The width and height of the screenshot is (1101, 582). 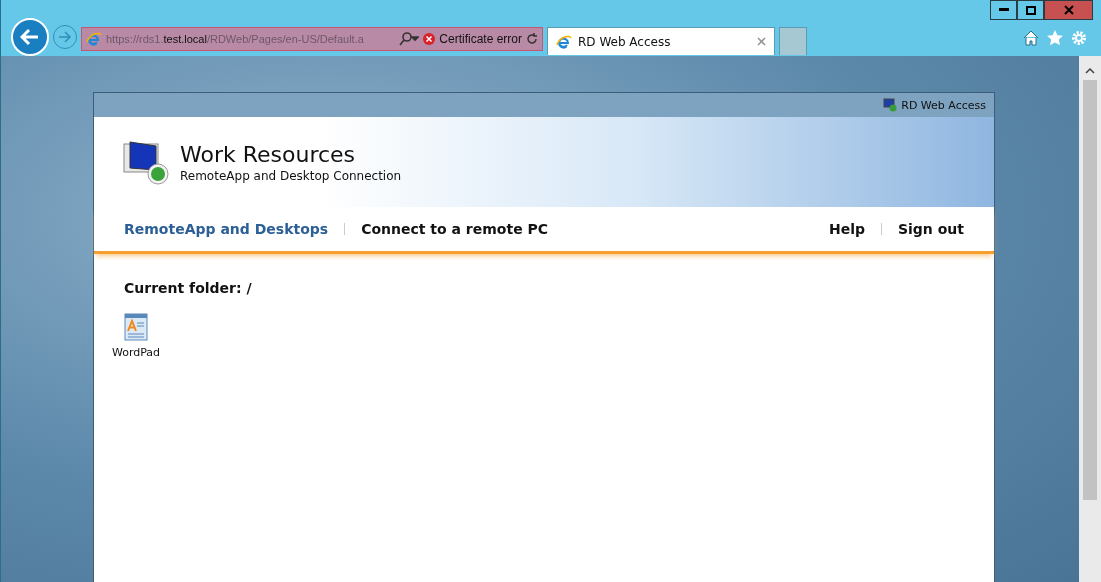 I want to click on back-arrow-icon, so click(x=30, y=37).